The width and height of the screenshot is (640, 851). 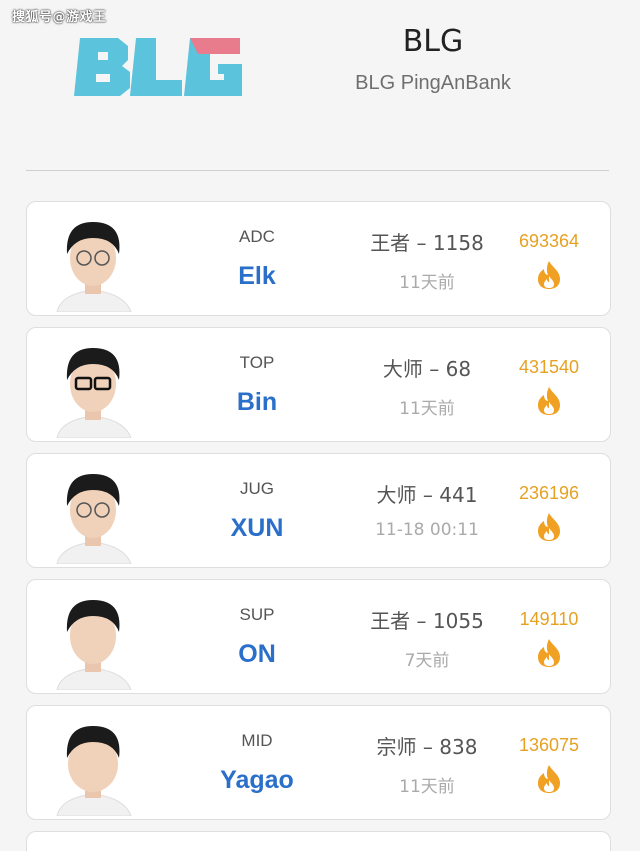 I want to click on last-played-time: 11-18 00:11, so click(x=427, y=530).